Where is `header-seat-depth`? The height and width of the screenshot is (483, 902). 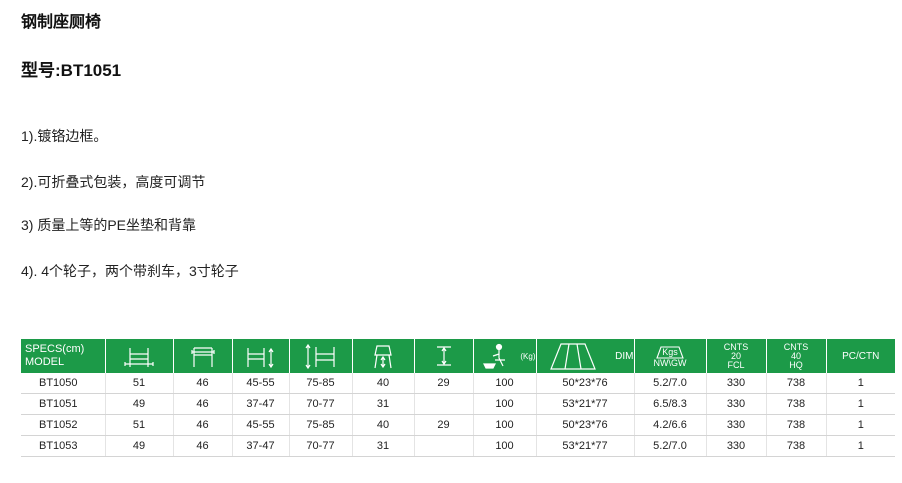
header-seat-depth is located at coordinates (383, 356).